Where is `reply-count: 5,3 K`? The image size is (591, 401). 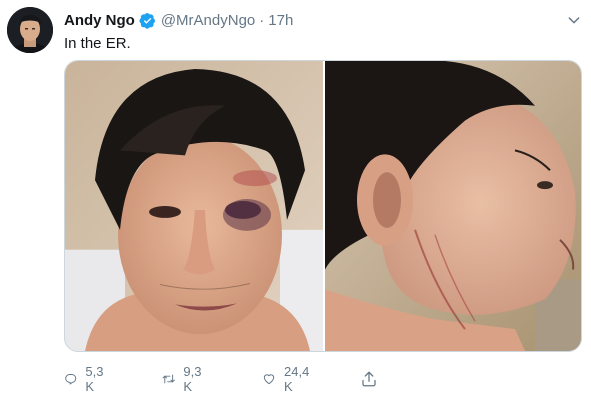 reply-count: 5,3 K is located at coordinates (94, 379).